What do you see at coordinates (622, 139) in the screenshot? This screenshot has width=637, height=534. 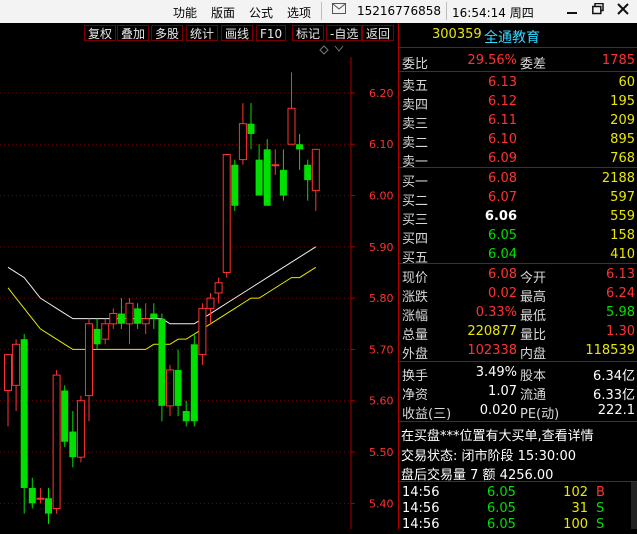 I see `ask-volume: 895` at bounding box center [622, 139].